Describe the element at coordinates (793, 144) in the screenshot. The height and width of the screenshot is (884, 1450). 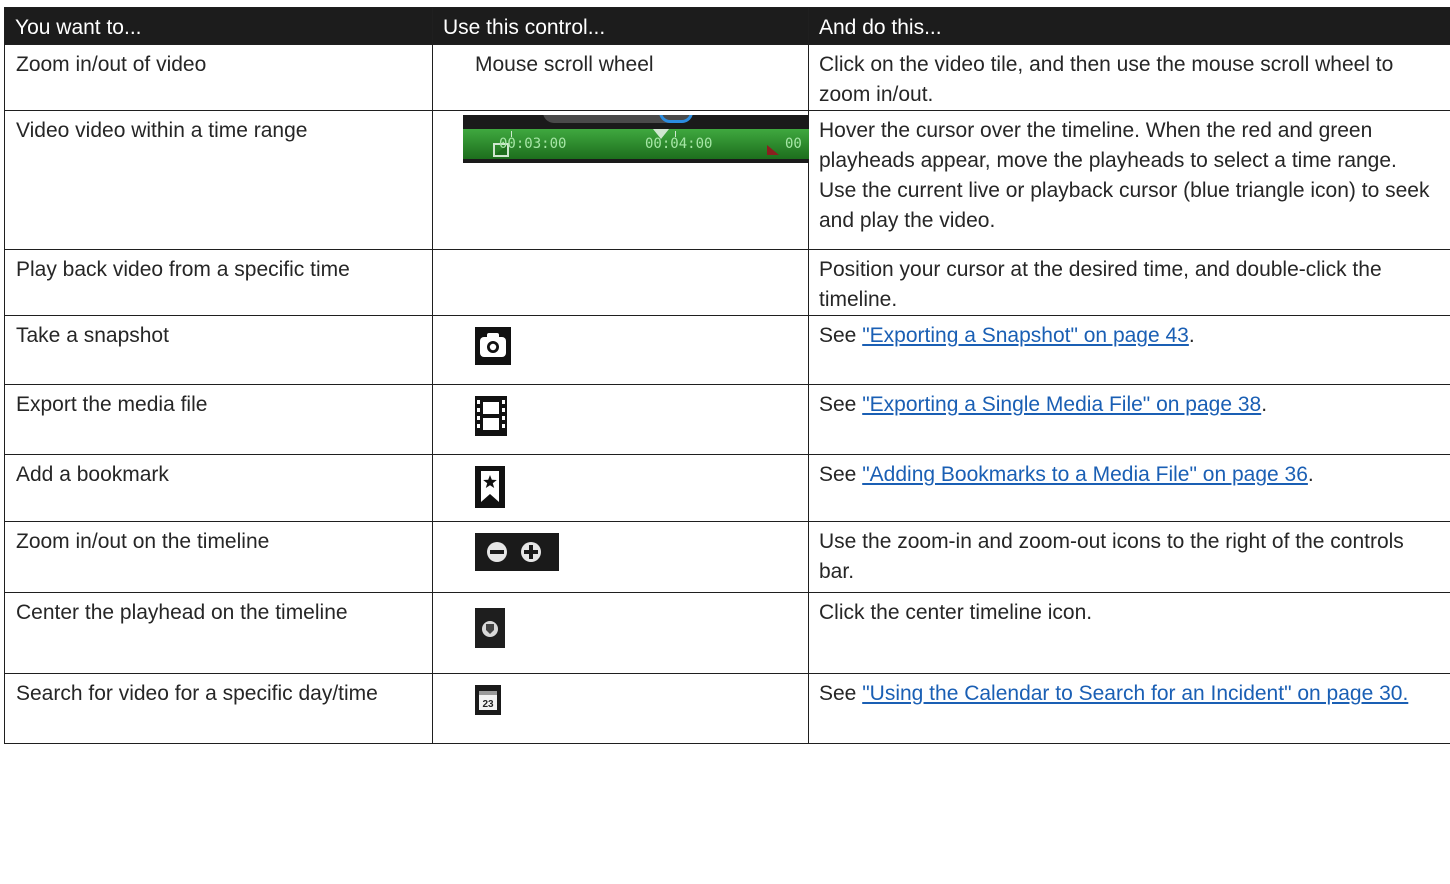
I see `timeline-label: 00` at that location.